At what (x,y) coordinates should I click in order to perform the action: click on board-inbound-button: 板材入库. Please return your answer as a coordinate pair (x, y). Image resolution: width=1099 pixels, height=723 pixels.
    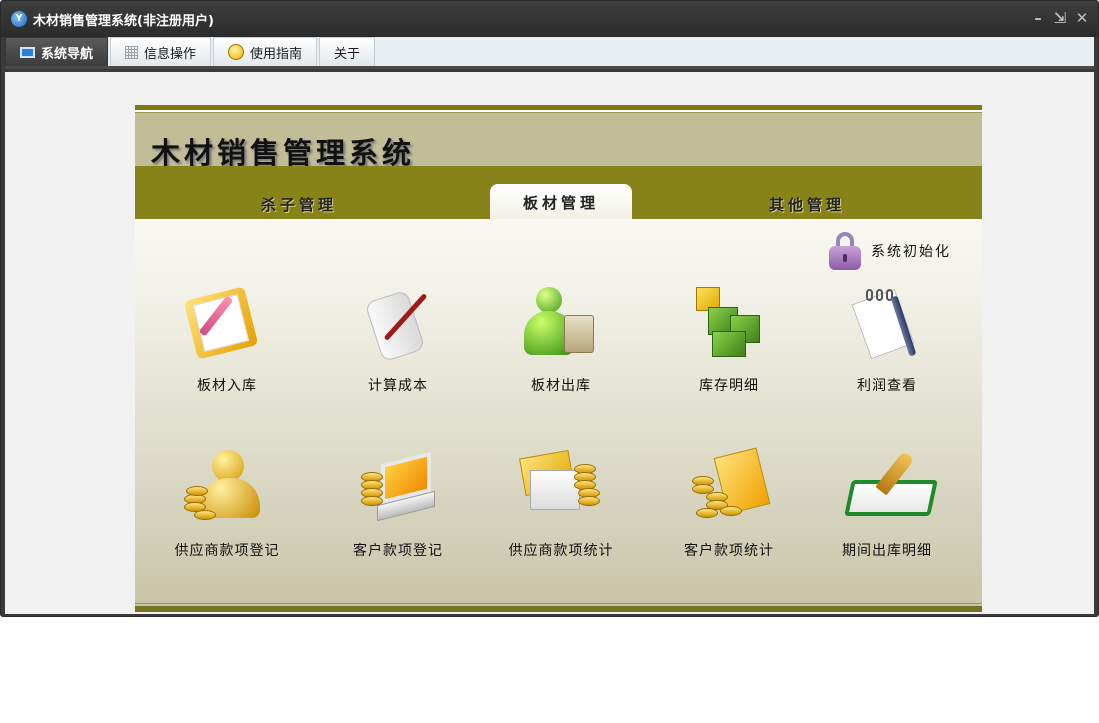
    Looking at the image, I should click on (227, 340).